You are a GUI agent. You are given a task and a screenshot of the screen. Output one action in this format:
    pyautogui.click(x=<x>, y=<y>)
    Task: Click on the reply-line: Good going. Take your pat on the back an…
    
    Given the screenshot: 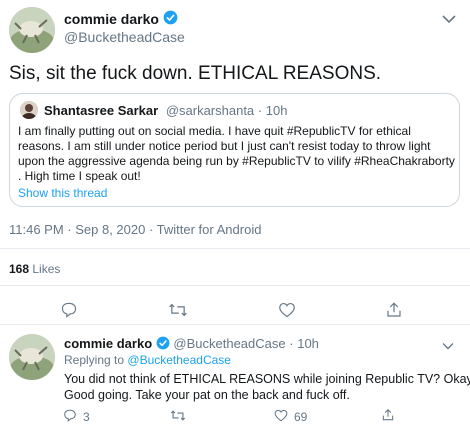 What is the action you would take?
    pyautogui.click(x=207, y=395)
    